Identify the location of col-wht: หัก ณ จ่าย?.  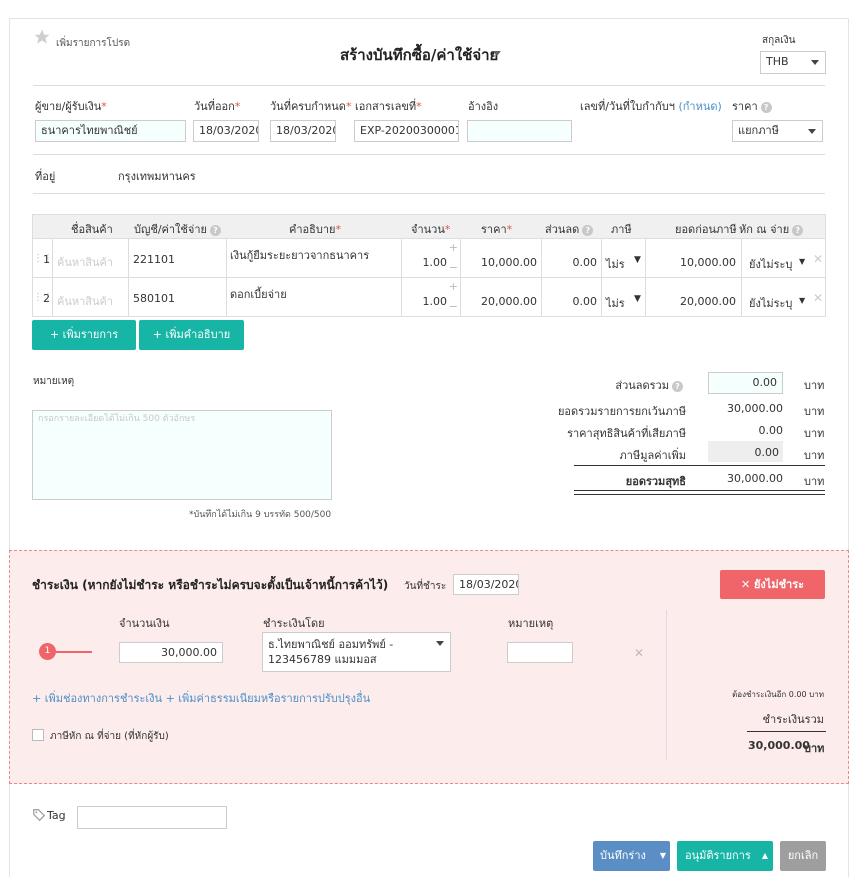
(771, 229).